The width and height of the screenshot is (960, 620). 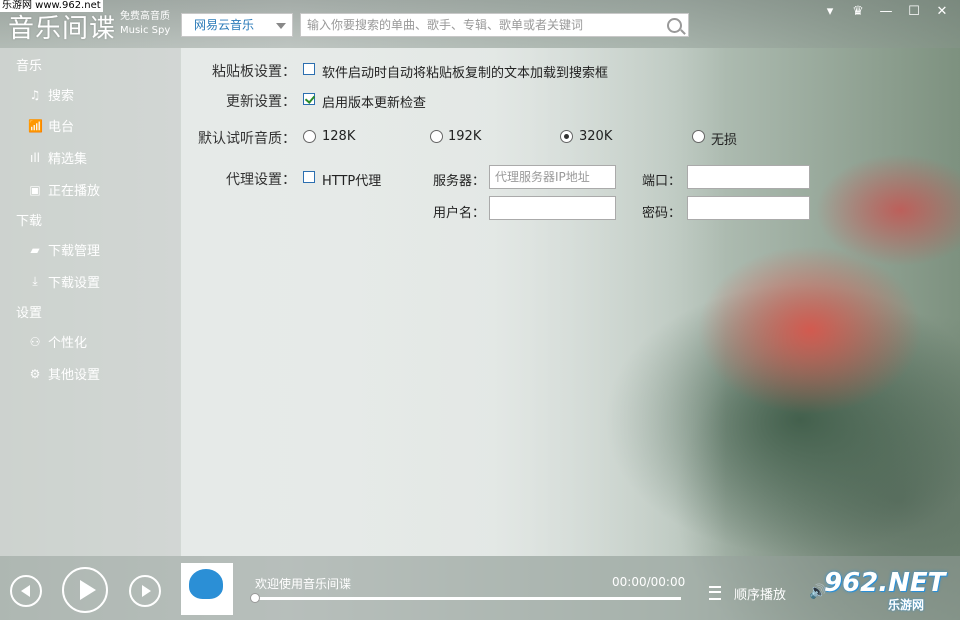 I want to click on sidebar-item-other-settings: ⚙ 其他设置, so click(x=64, y=374).